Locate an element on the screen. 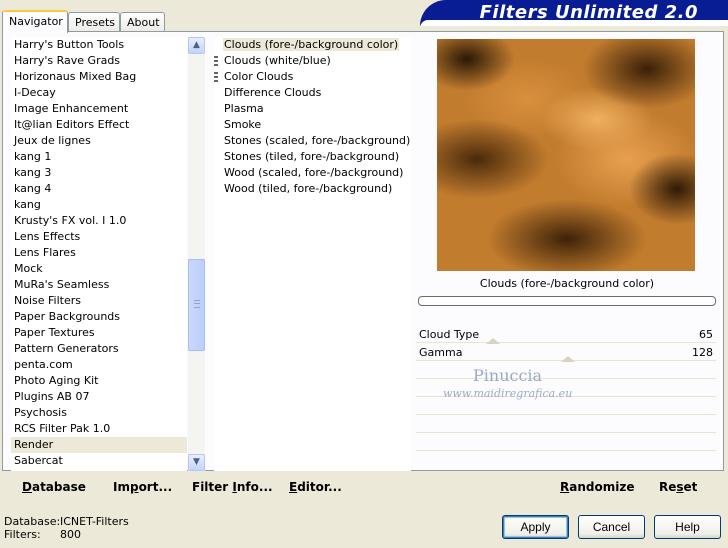 The image size is (728, 548). filter-item: Smoke is located at coordinates (312, 125).